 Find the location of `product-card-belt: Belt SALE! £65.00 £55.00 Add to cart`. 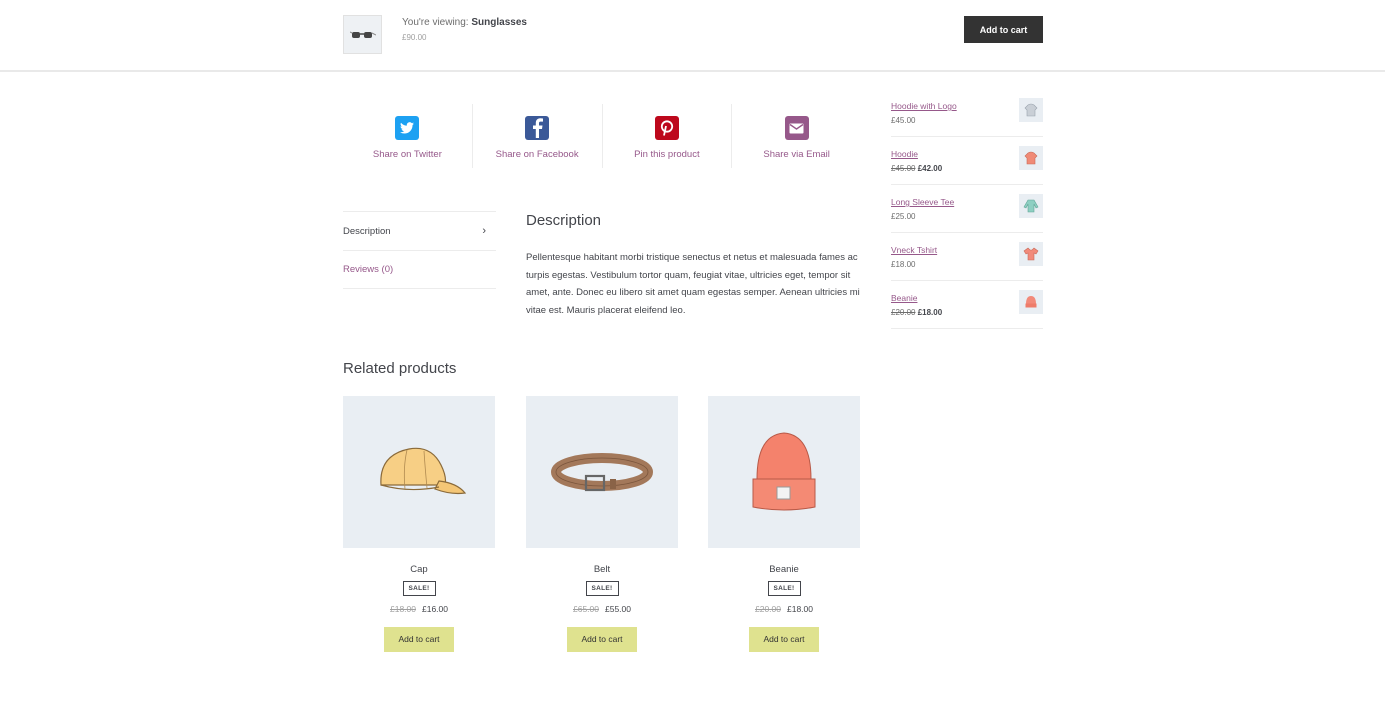

product-card-belt: Belt SALE! £65.00 £55.00 Add to cart is located at coordinates (602, 524).